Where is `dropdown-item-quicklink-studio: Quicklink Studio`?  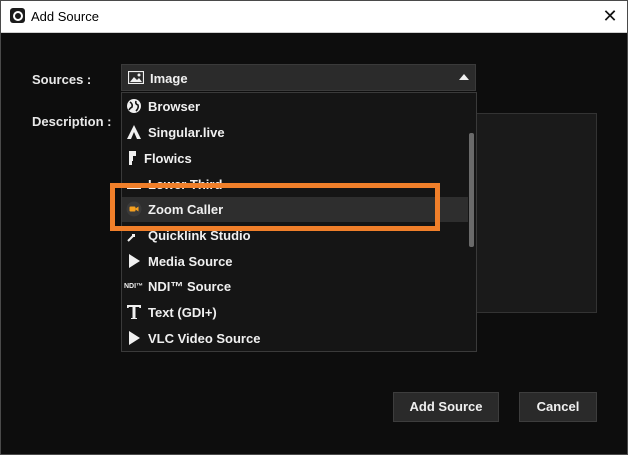
dropdown-item-quicklink-studio: Quicklink Studio is located at coordinates (295, 235).